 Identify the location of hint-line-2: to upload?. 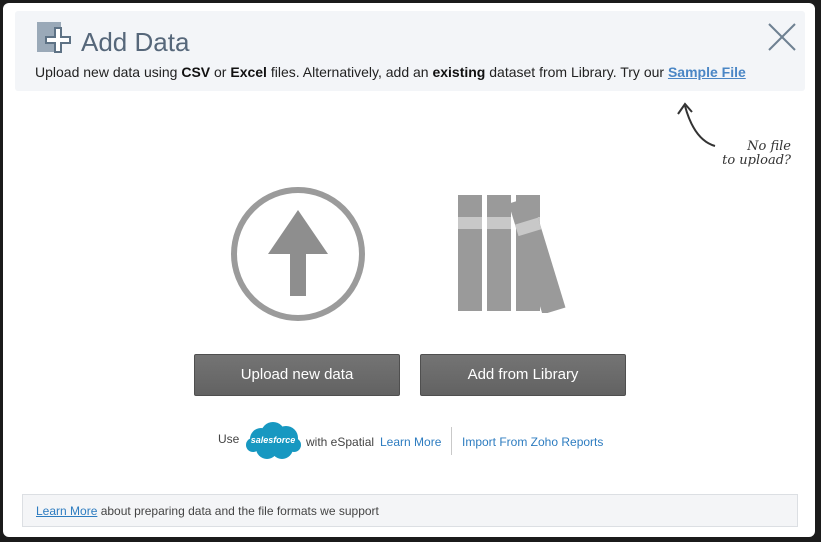
(756, 160).